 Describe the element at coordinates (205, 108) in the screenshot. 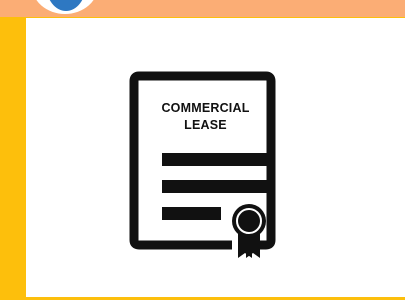

I see `lease-title-line-1: COMMERCIAL` at that location.